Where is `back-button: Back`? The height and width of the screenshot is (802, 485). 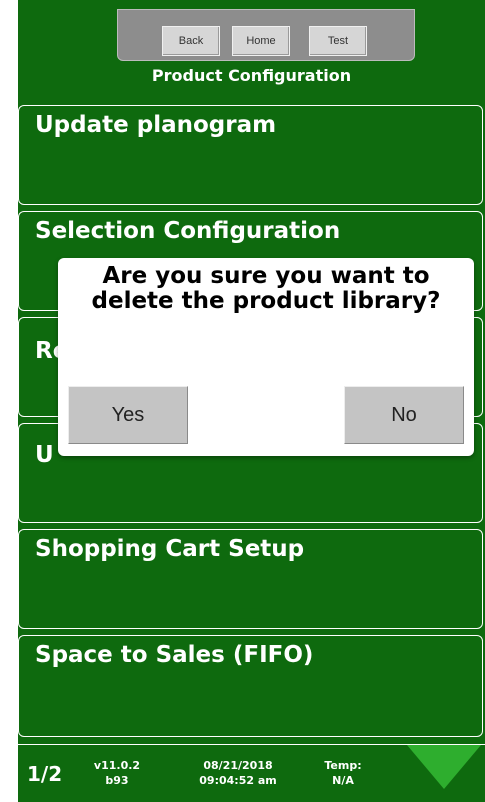 back-button: Back is located at coordinates (191, 41).